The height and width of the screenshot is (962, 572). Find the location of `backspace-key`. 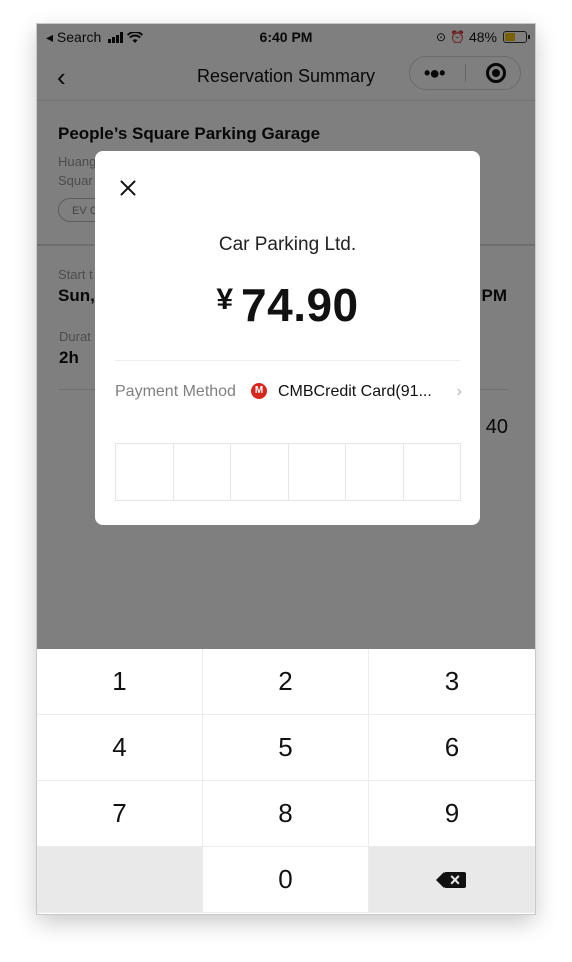

backspace-key is located at coordinates (452, 880).